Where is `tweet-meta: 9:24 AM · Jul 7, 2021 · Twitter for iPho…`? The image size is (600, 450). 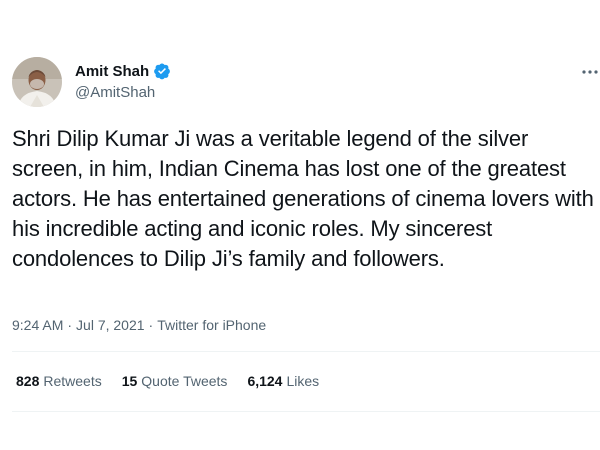
tweet-meta: 9:24 AM · Jul 7, 2021 · Twitter for iPho… is located at coordinates (139, 325).